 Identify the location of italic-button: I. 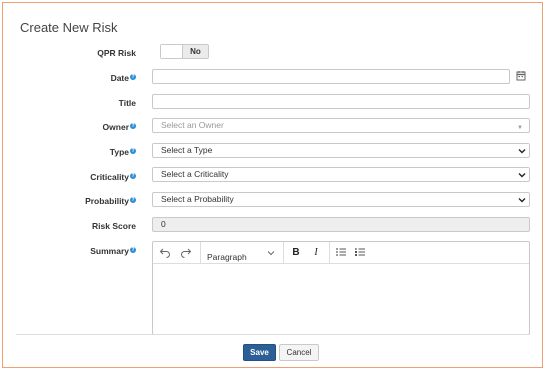
(316, 253).